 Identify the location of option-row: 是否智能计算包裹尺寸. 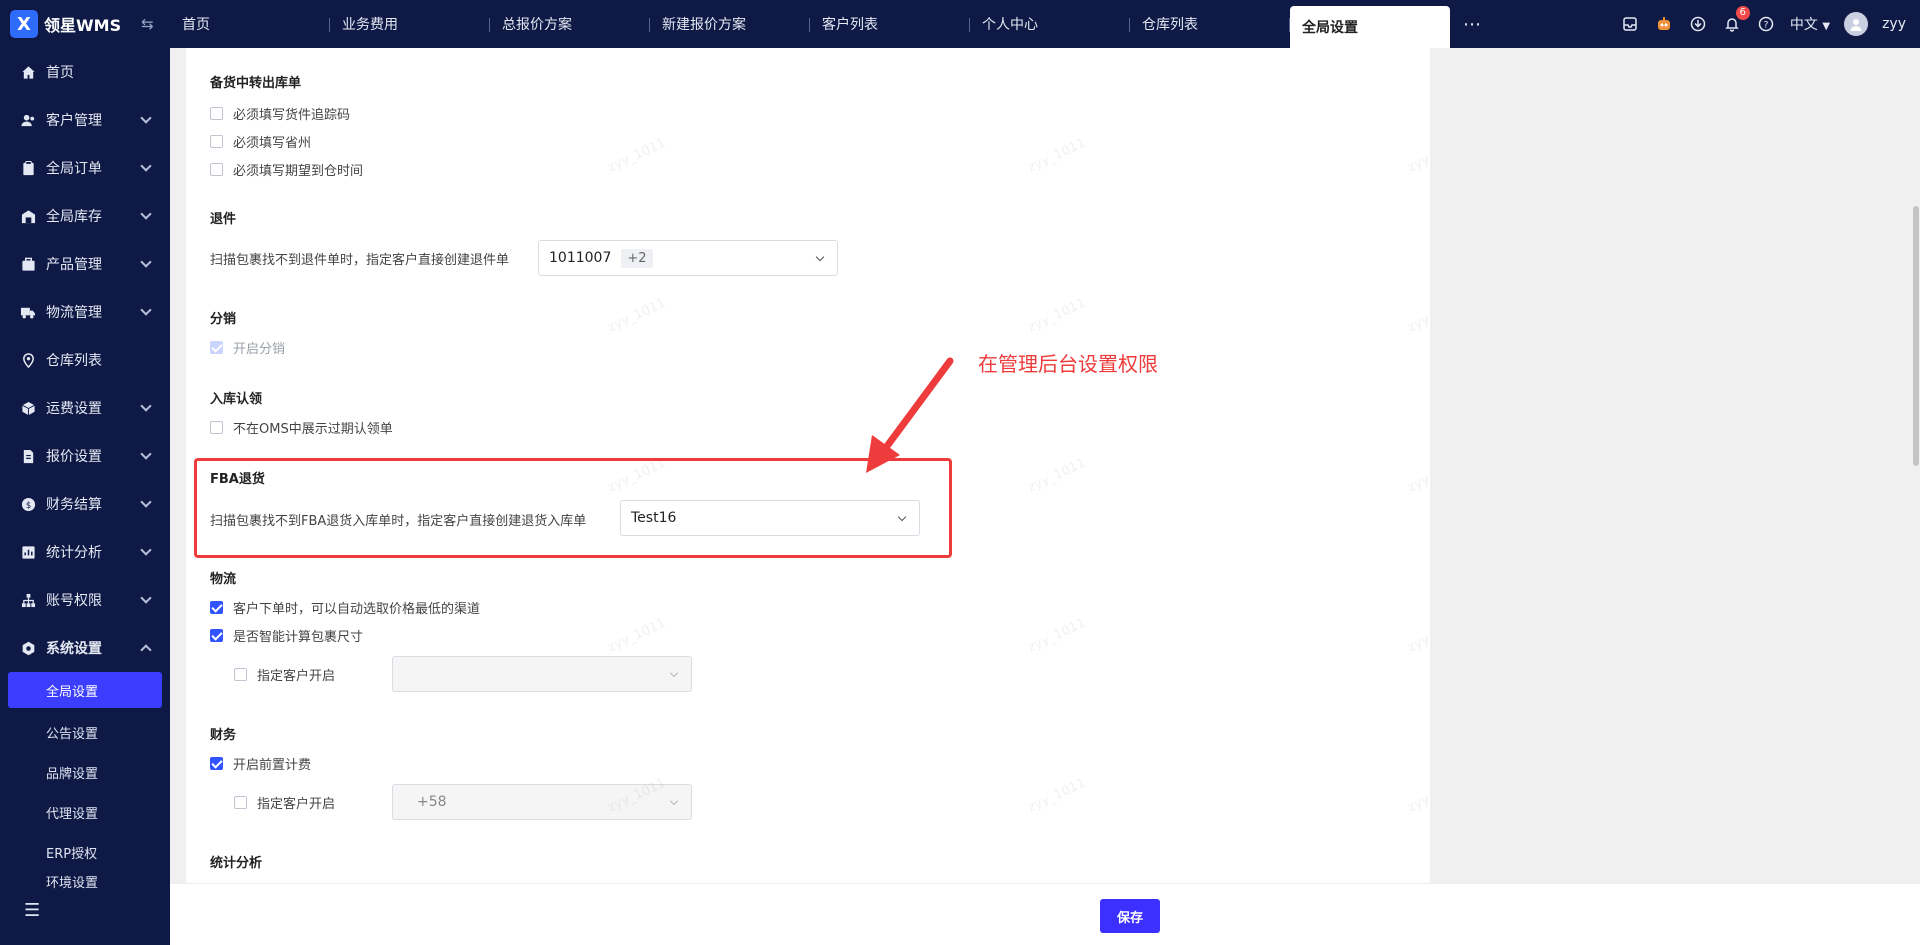
(345, 635).